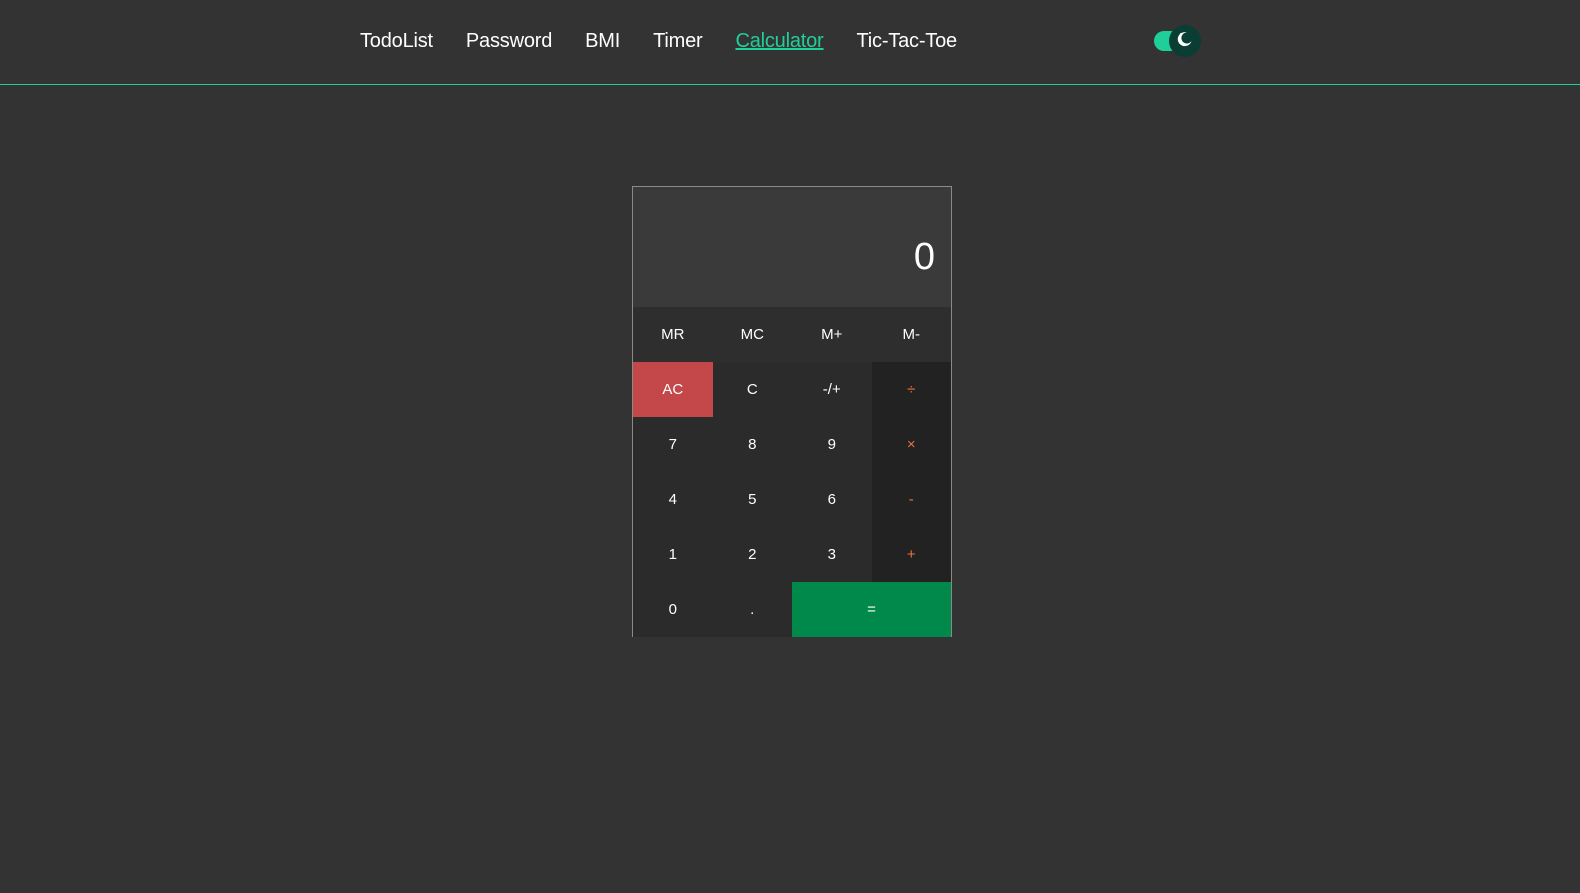 The height and width of the screenshot is (893, 1580). What do you see at coordinates (673, 389) in the screenshot?
I see `all-clear-button: AC` at bounding box center [673, 389].